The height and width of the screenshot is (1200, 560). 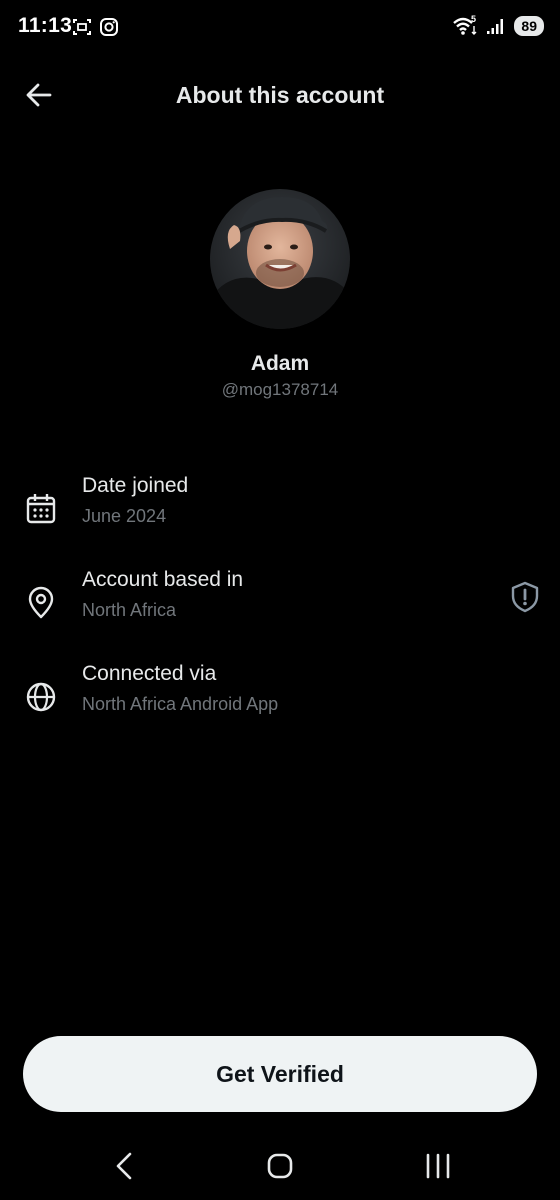 What do you see at coordinates (473, 19) in the screenshot?
I see `network-badge: 5` at bounding box center [473, 19].